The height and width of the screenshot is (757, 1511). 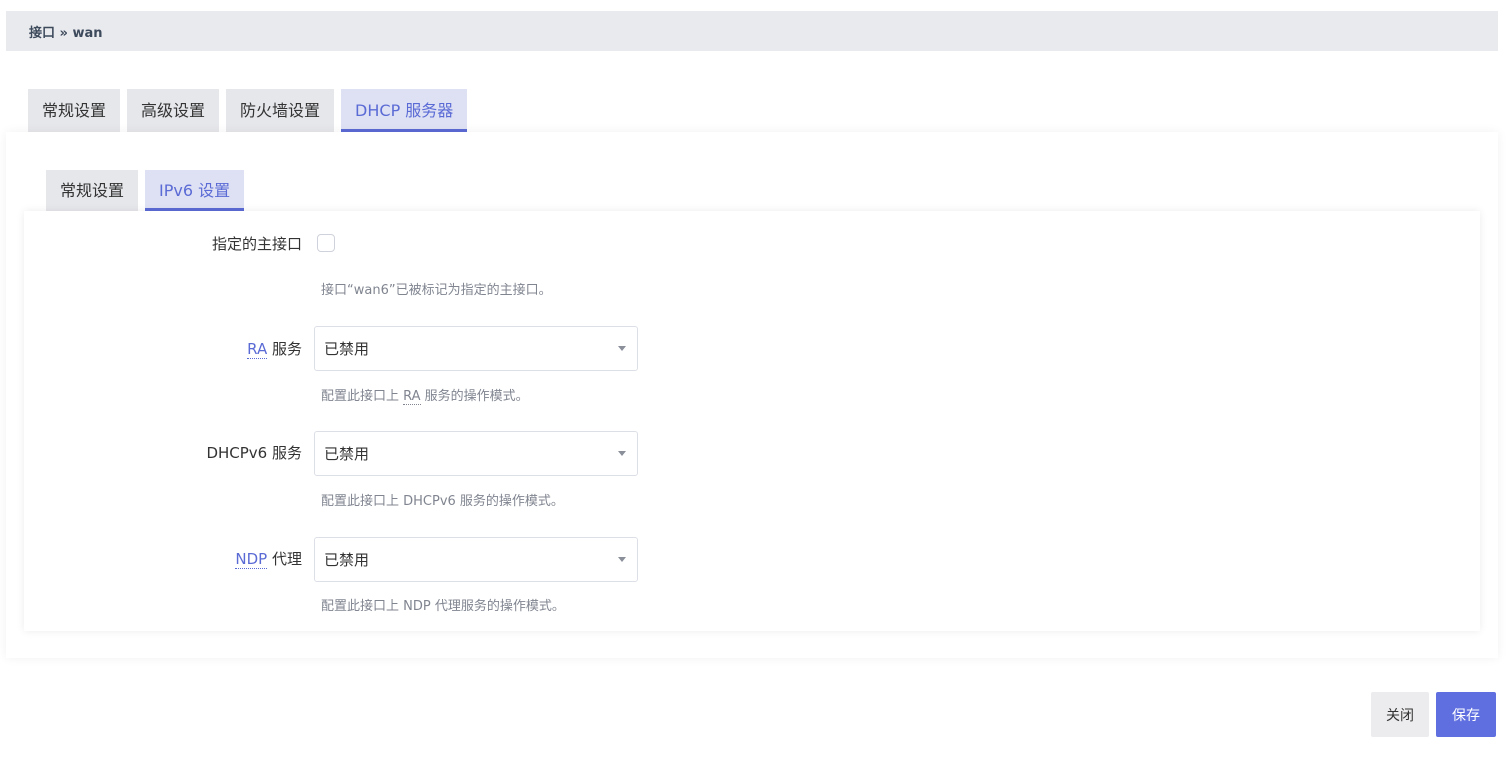 I want to click on tab-general-settings: 常规设置, so click(x=74, y=110).